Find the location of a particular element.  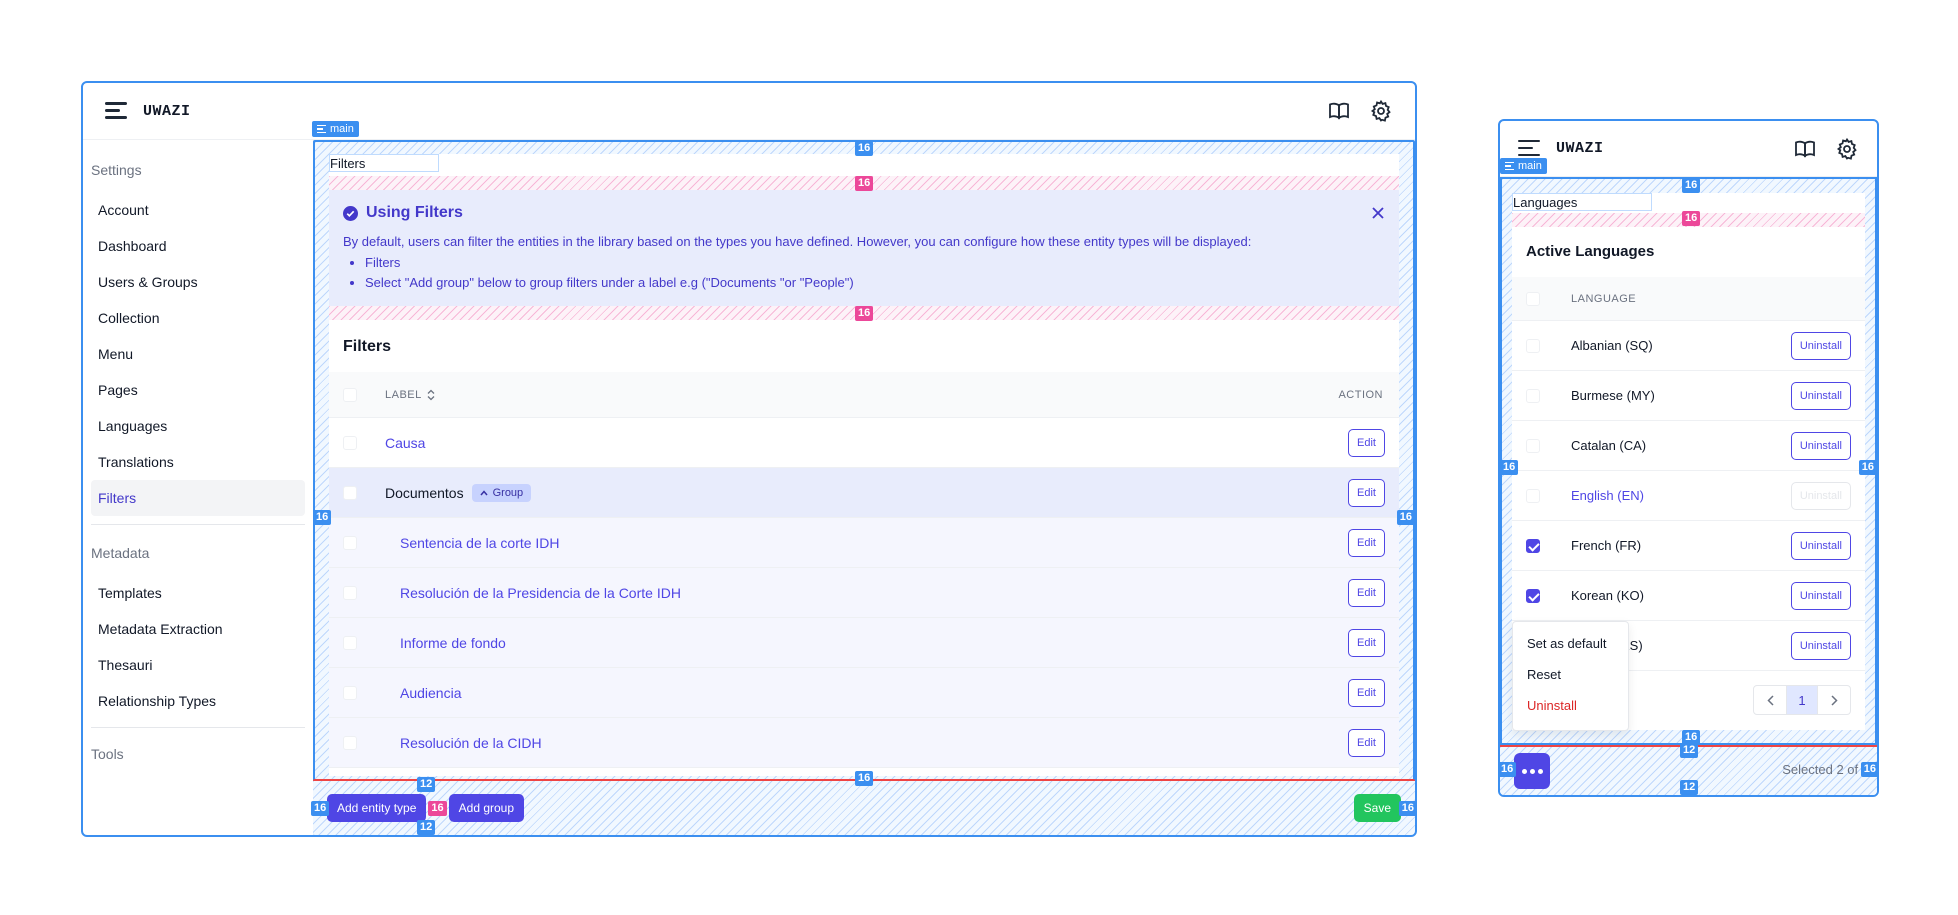

language-name: English (EN) is located at coordinates (1607, 495).